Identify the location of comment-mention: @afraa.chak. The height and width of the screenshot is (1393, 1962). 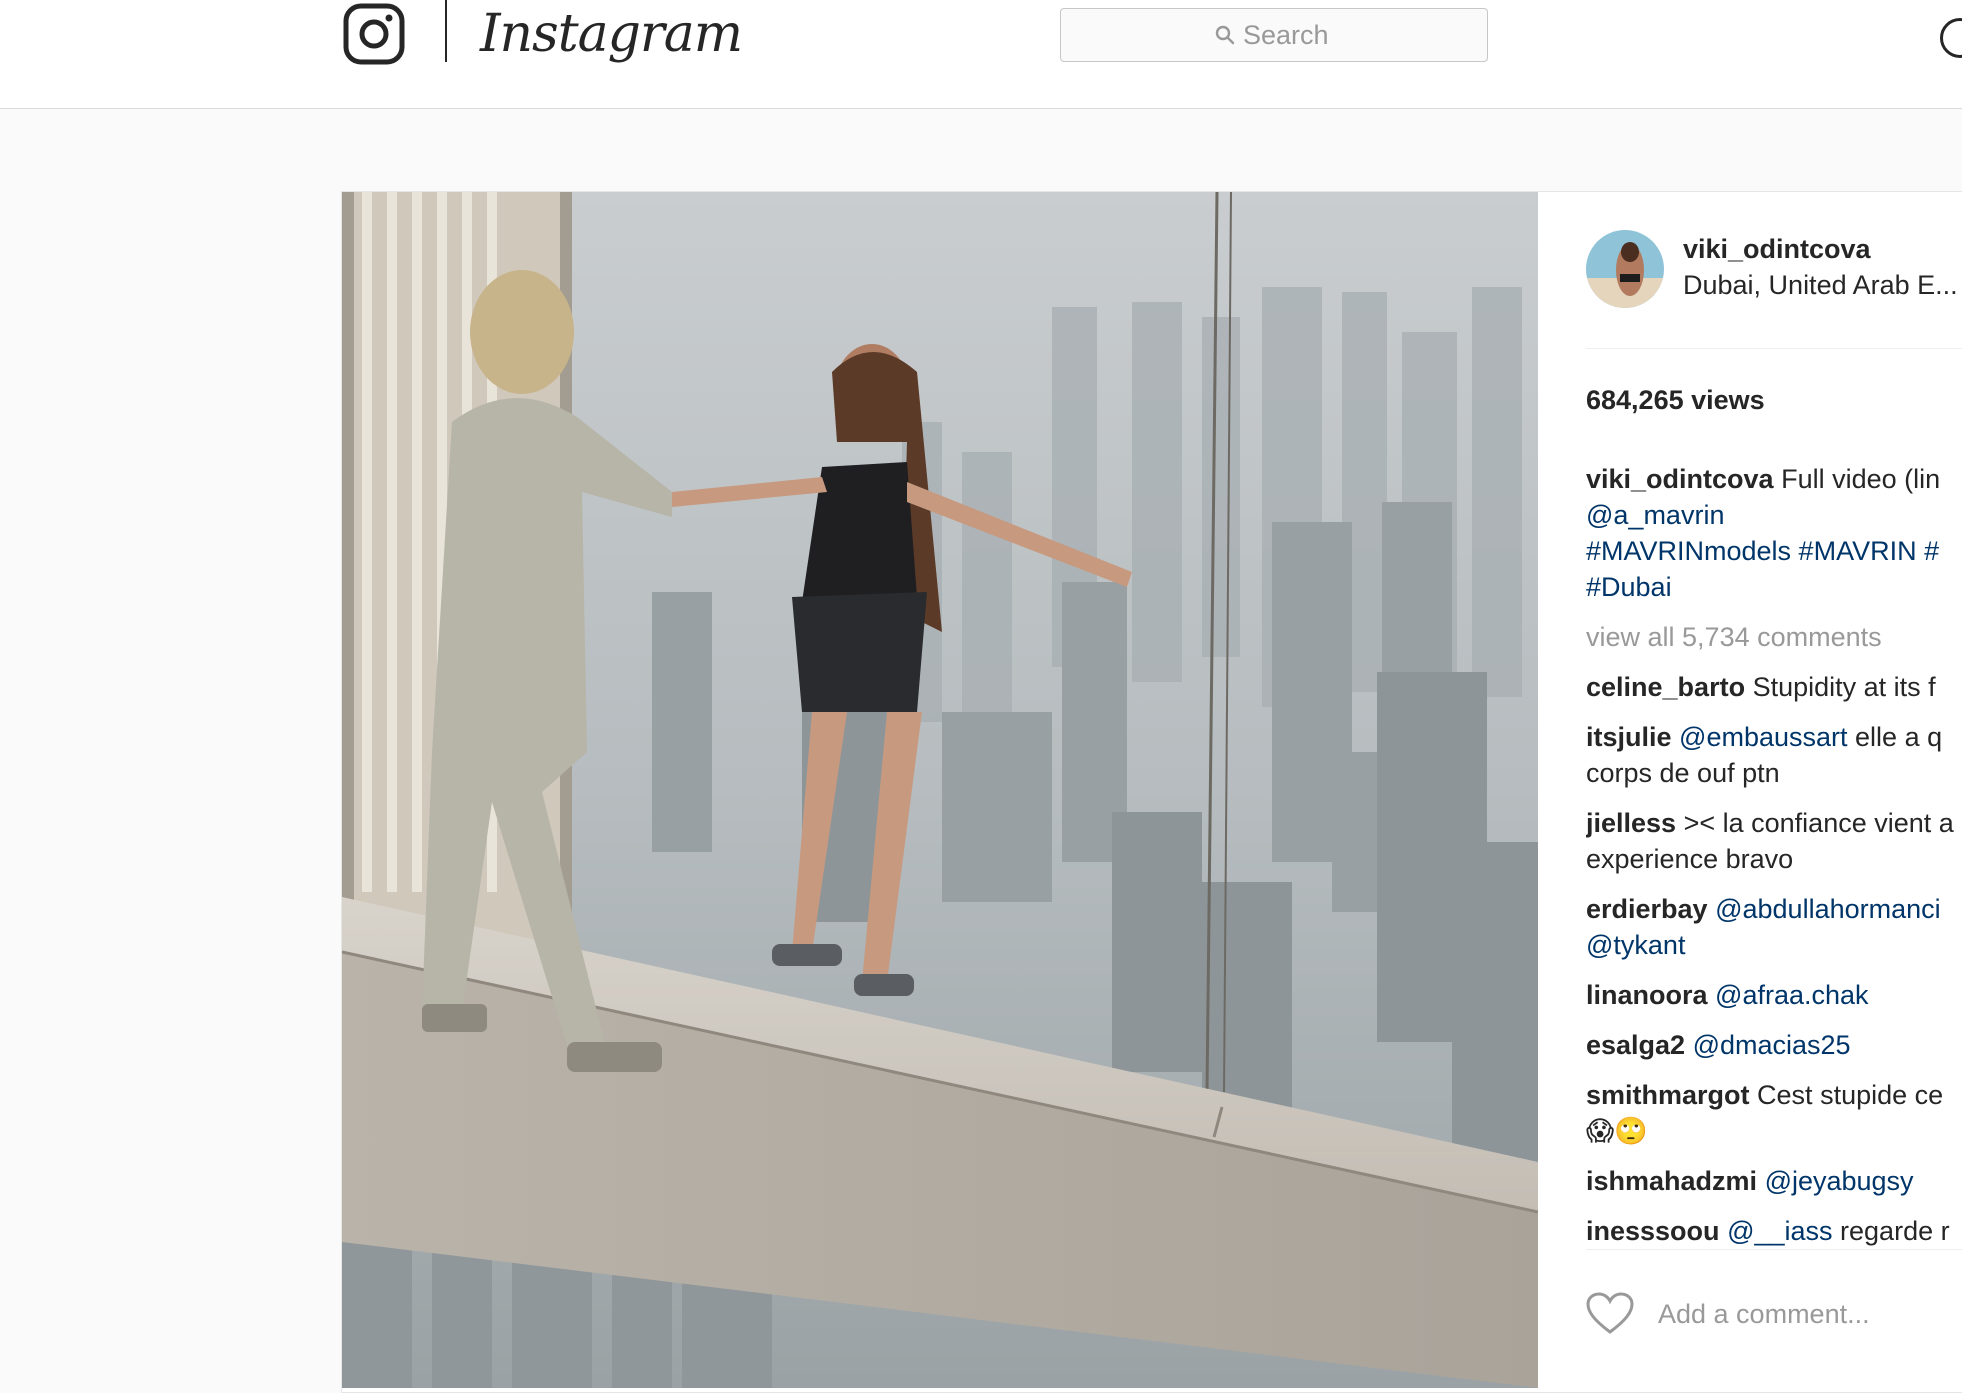
(1791, 995).